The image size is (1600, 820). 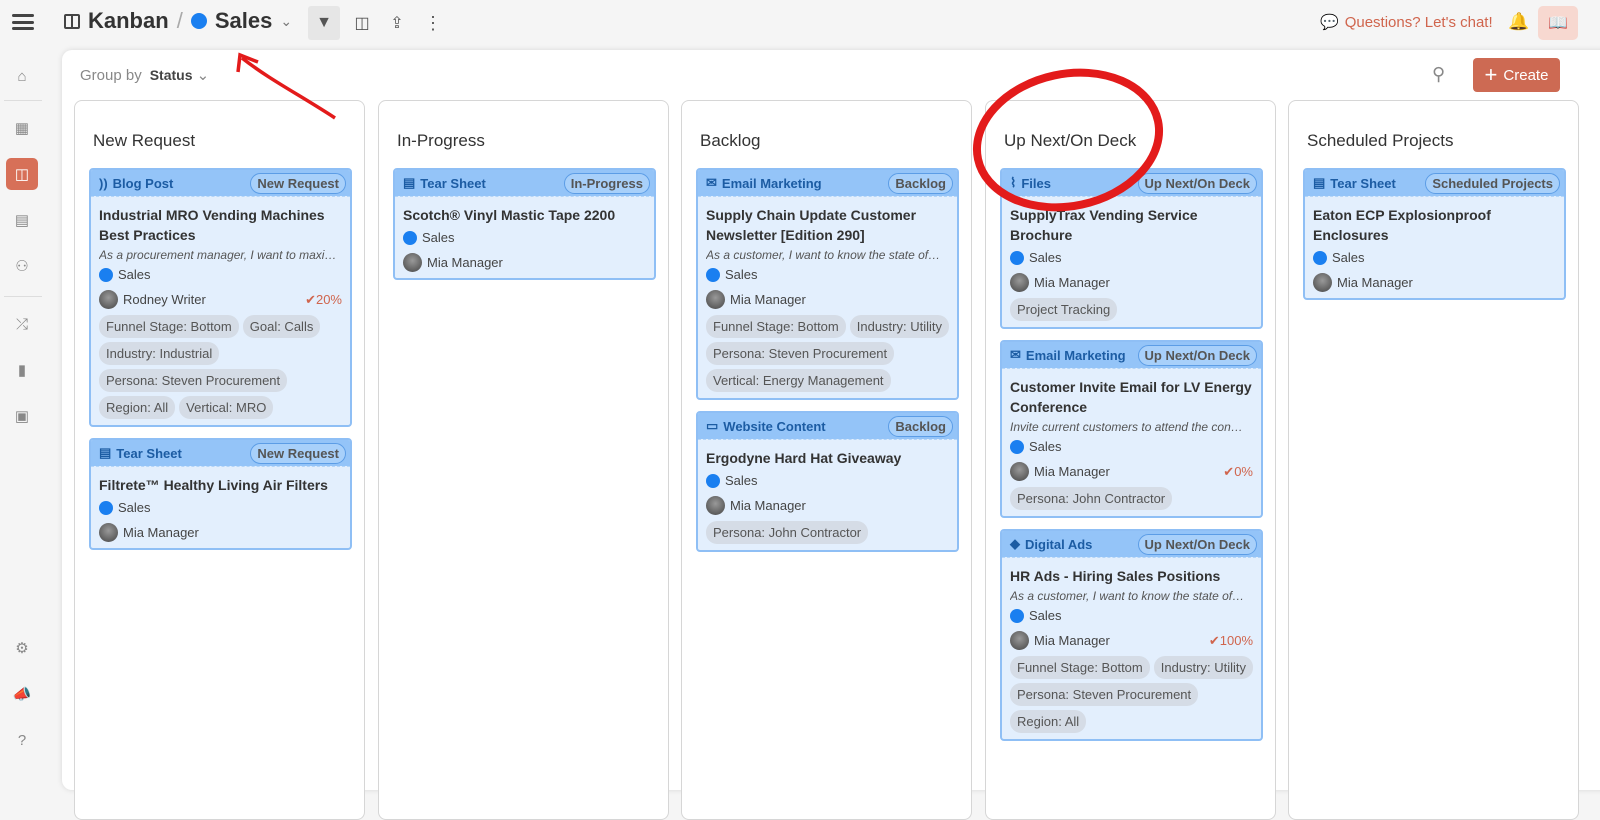 I want to click on home-icon: ⌂, so click(x=22, y=76).